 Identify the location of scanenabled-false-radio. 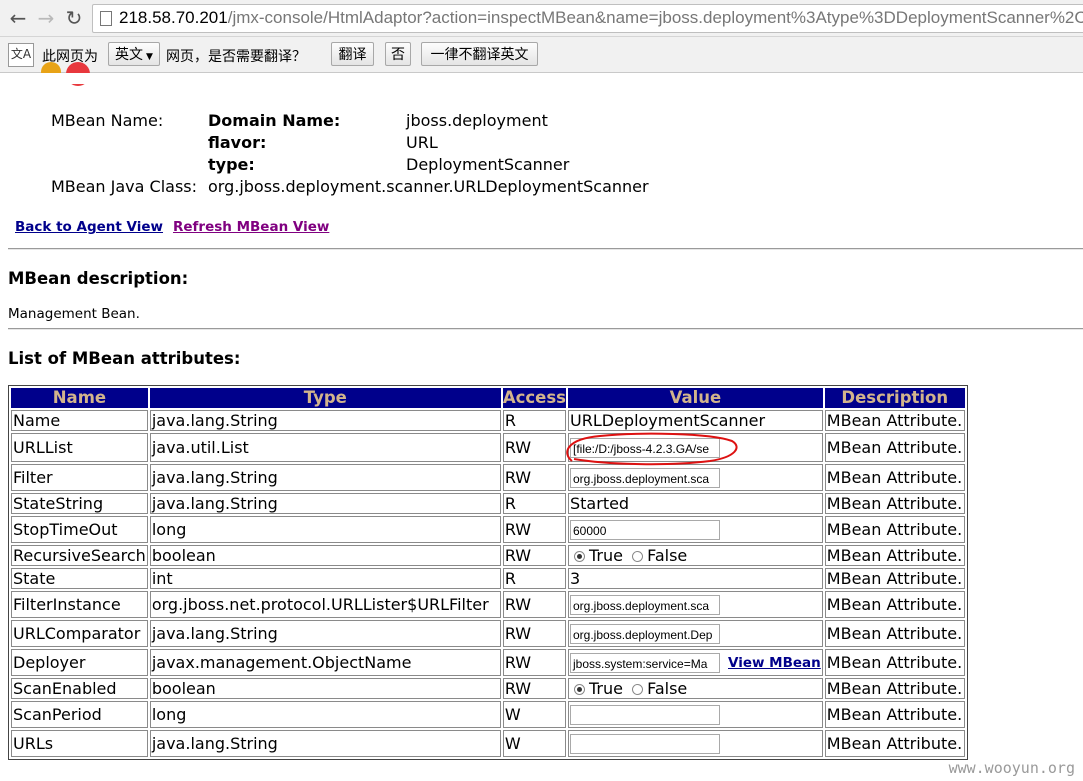
(638, 689).